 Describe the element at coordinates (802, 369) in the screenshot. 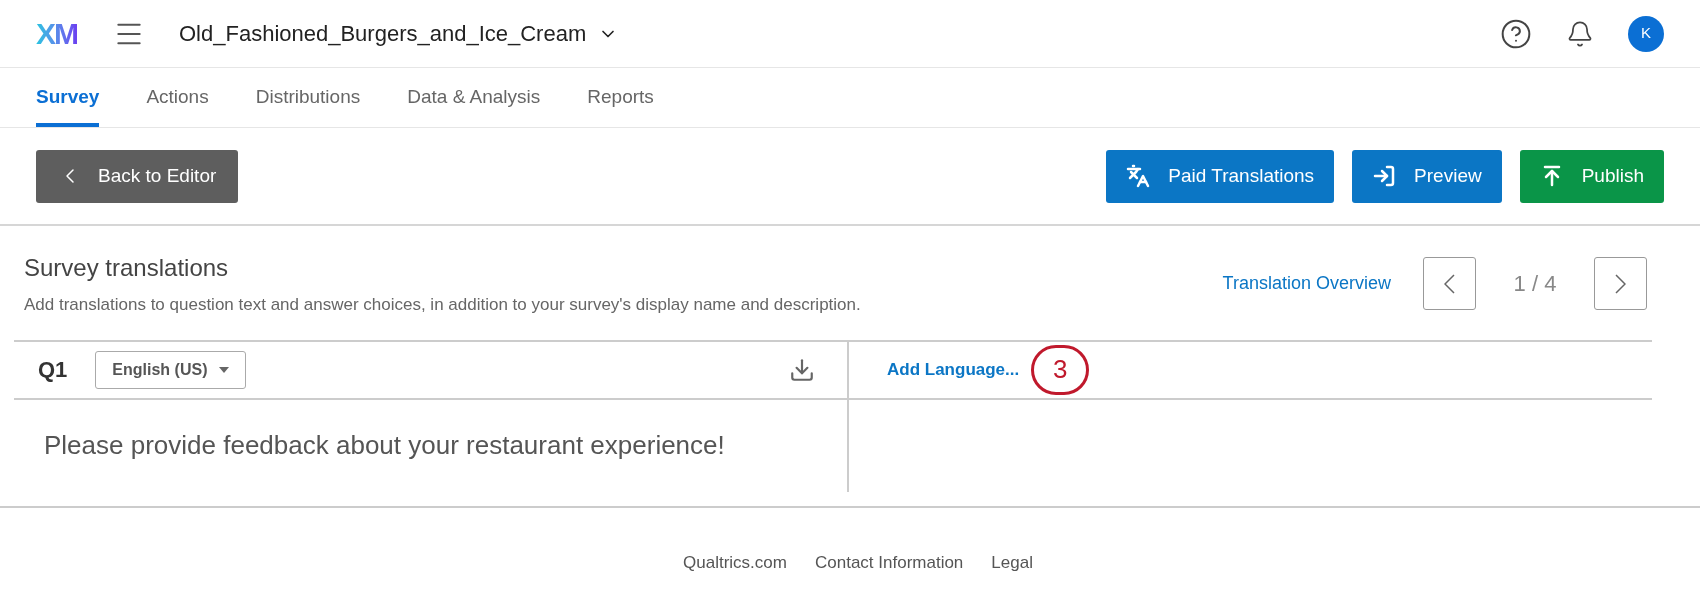

I see `download-icon` at that location.